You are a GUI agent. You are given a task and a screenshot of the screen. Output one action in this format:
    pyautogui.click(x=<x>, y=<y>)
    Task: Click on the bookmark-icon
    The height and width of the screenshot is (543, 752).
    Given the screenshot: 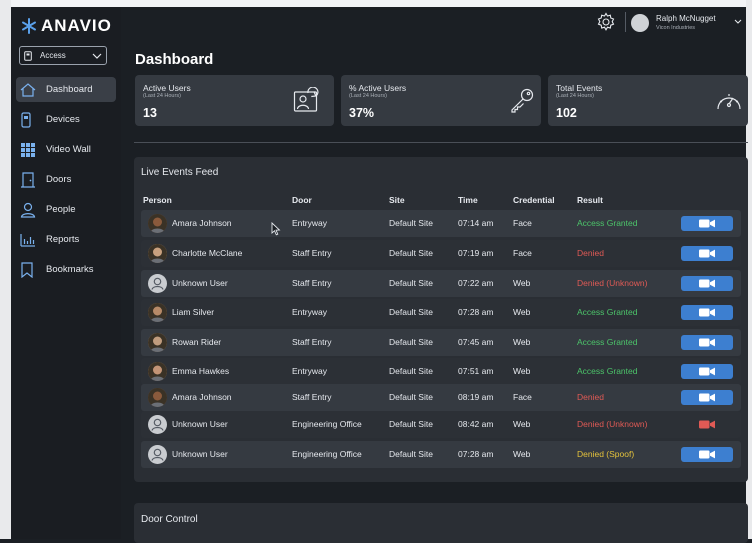 What is the action you would take?
    pyautogui.click(x=31, y=270)
    